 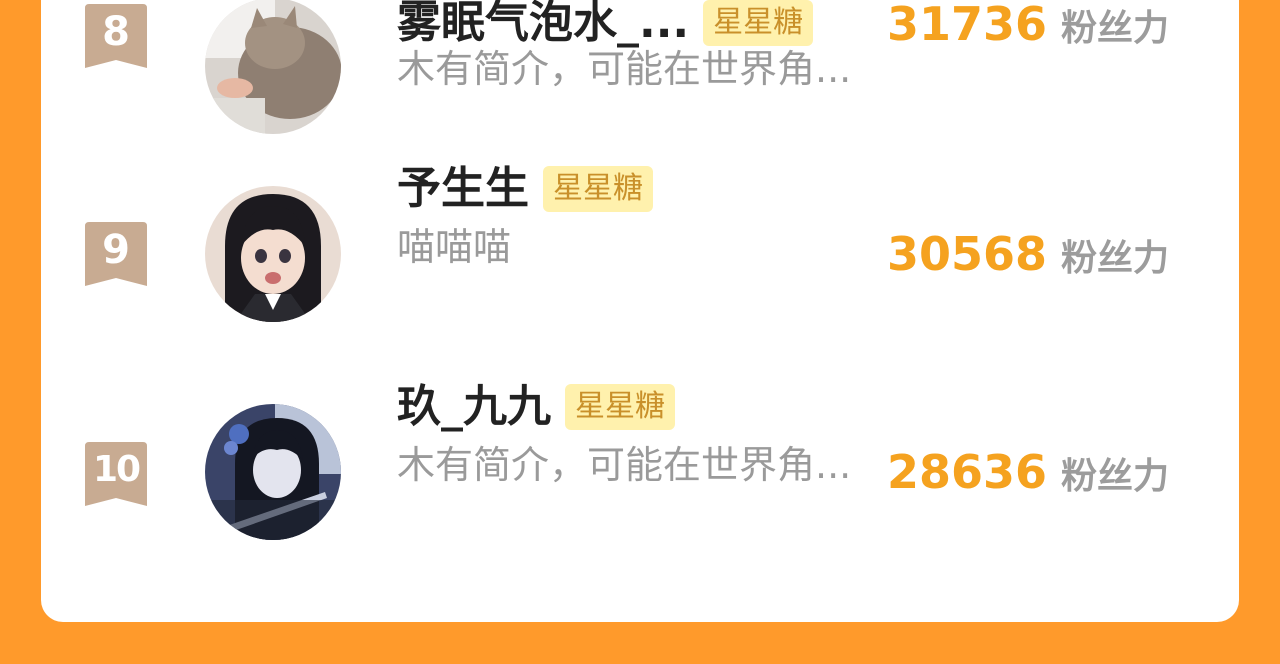 I want to click on rank-ribbon: 10, so click(x=116, y=474).